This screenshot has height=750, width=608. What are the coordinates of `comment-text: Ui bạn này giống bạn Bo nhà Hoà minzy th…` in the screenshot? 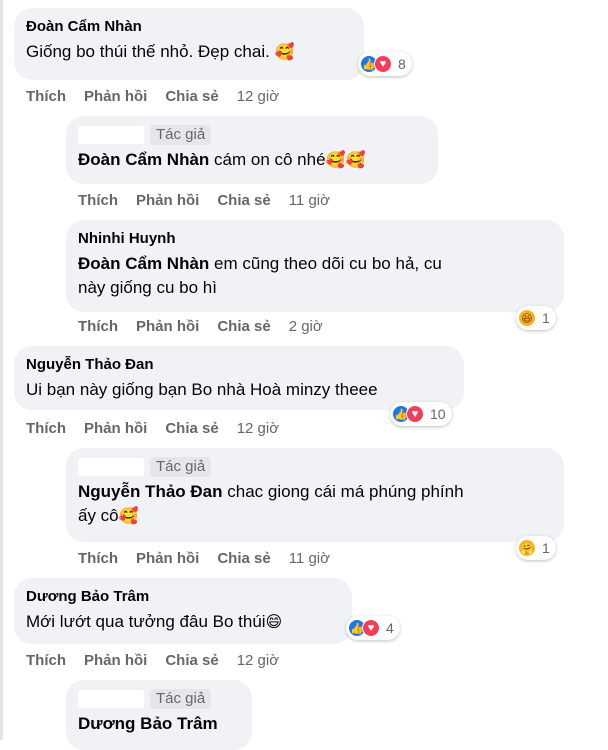 It's located at (202, 389).